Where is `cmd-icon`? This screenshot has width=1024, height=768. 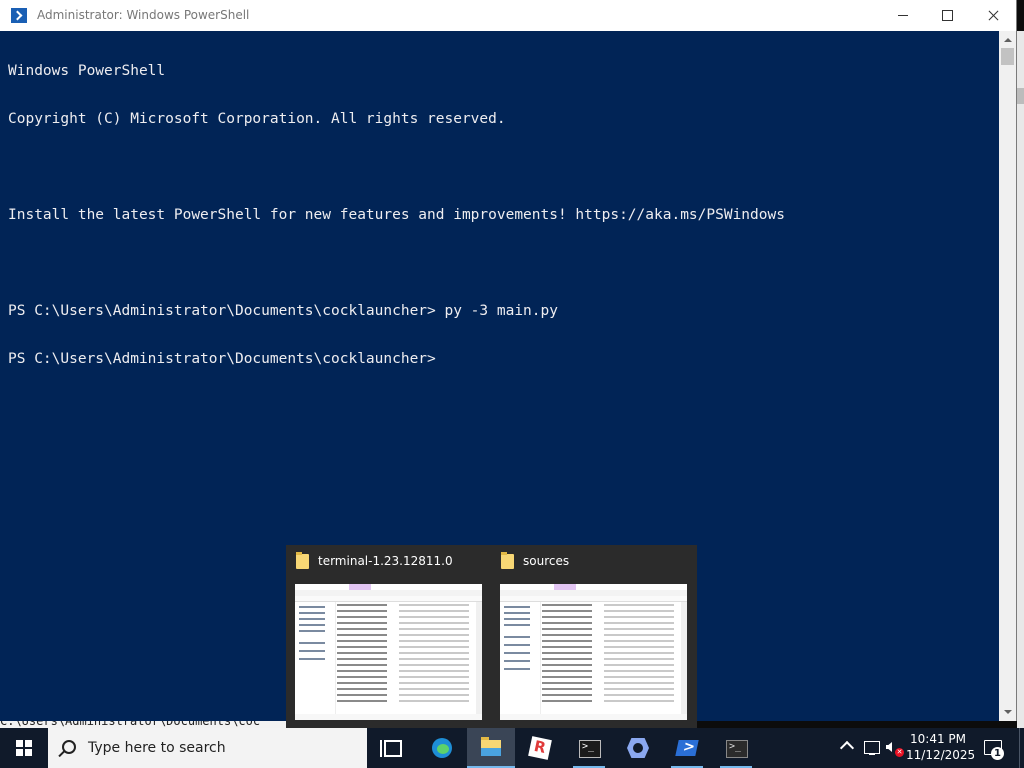 cmd-icon is located at coordinates (590, 749).